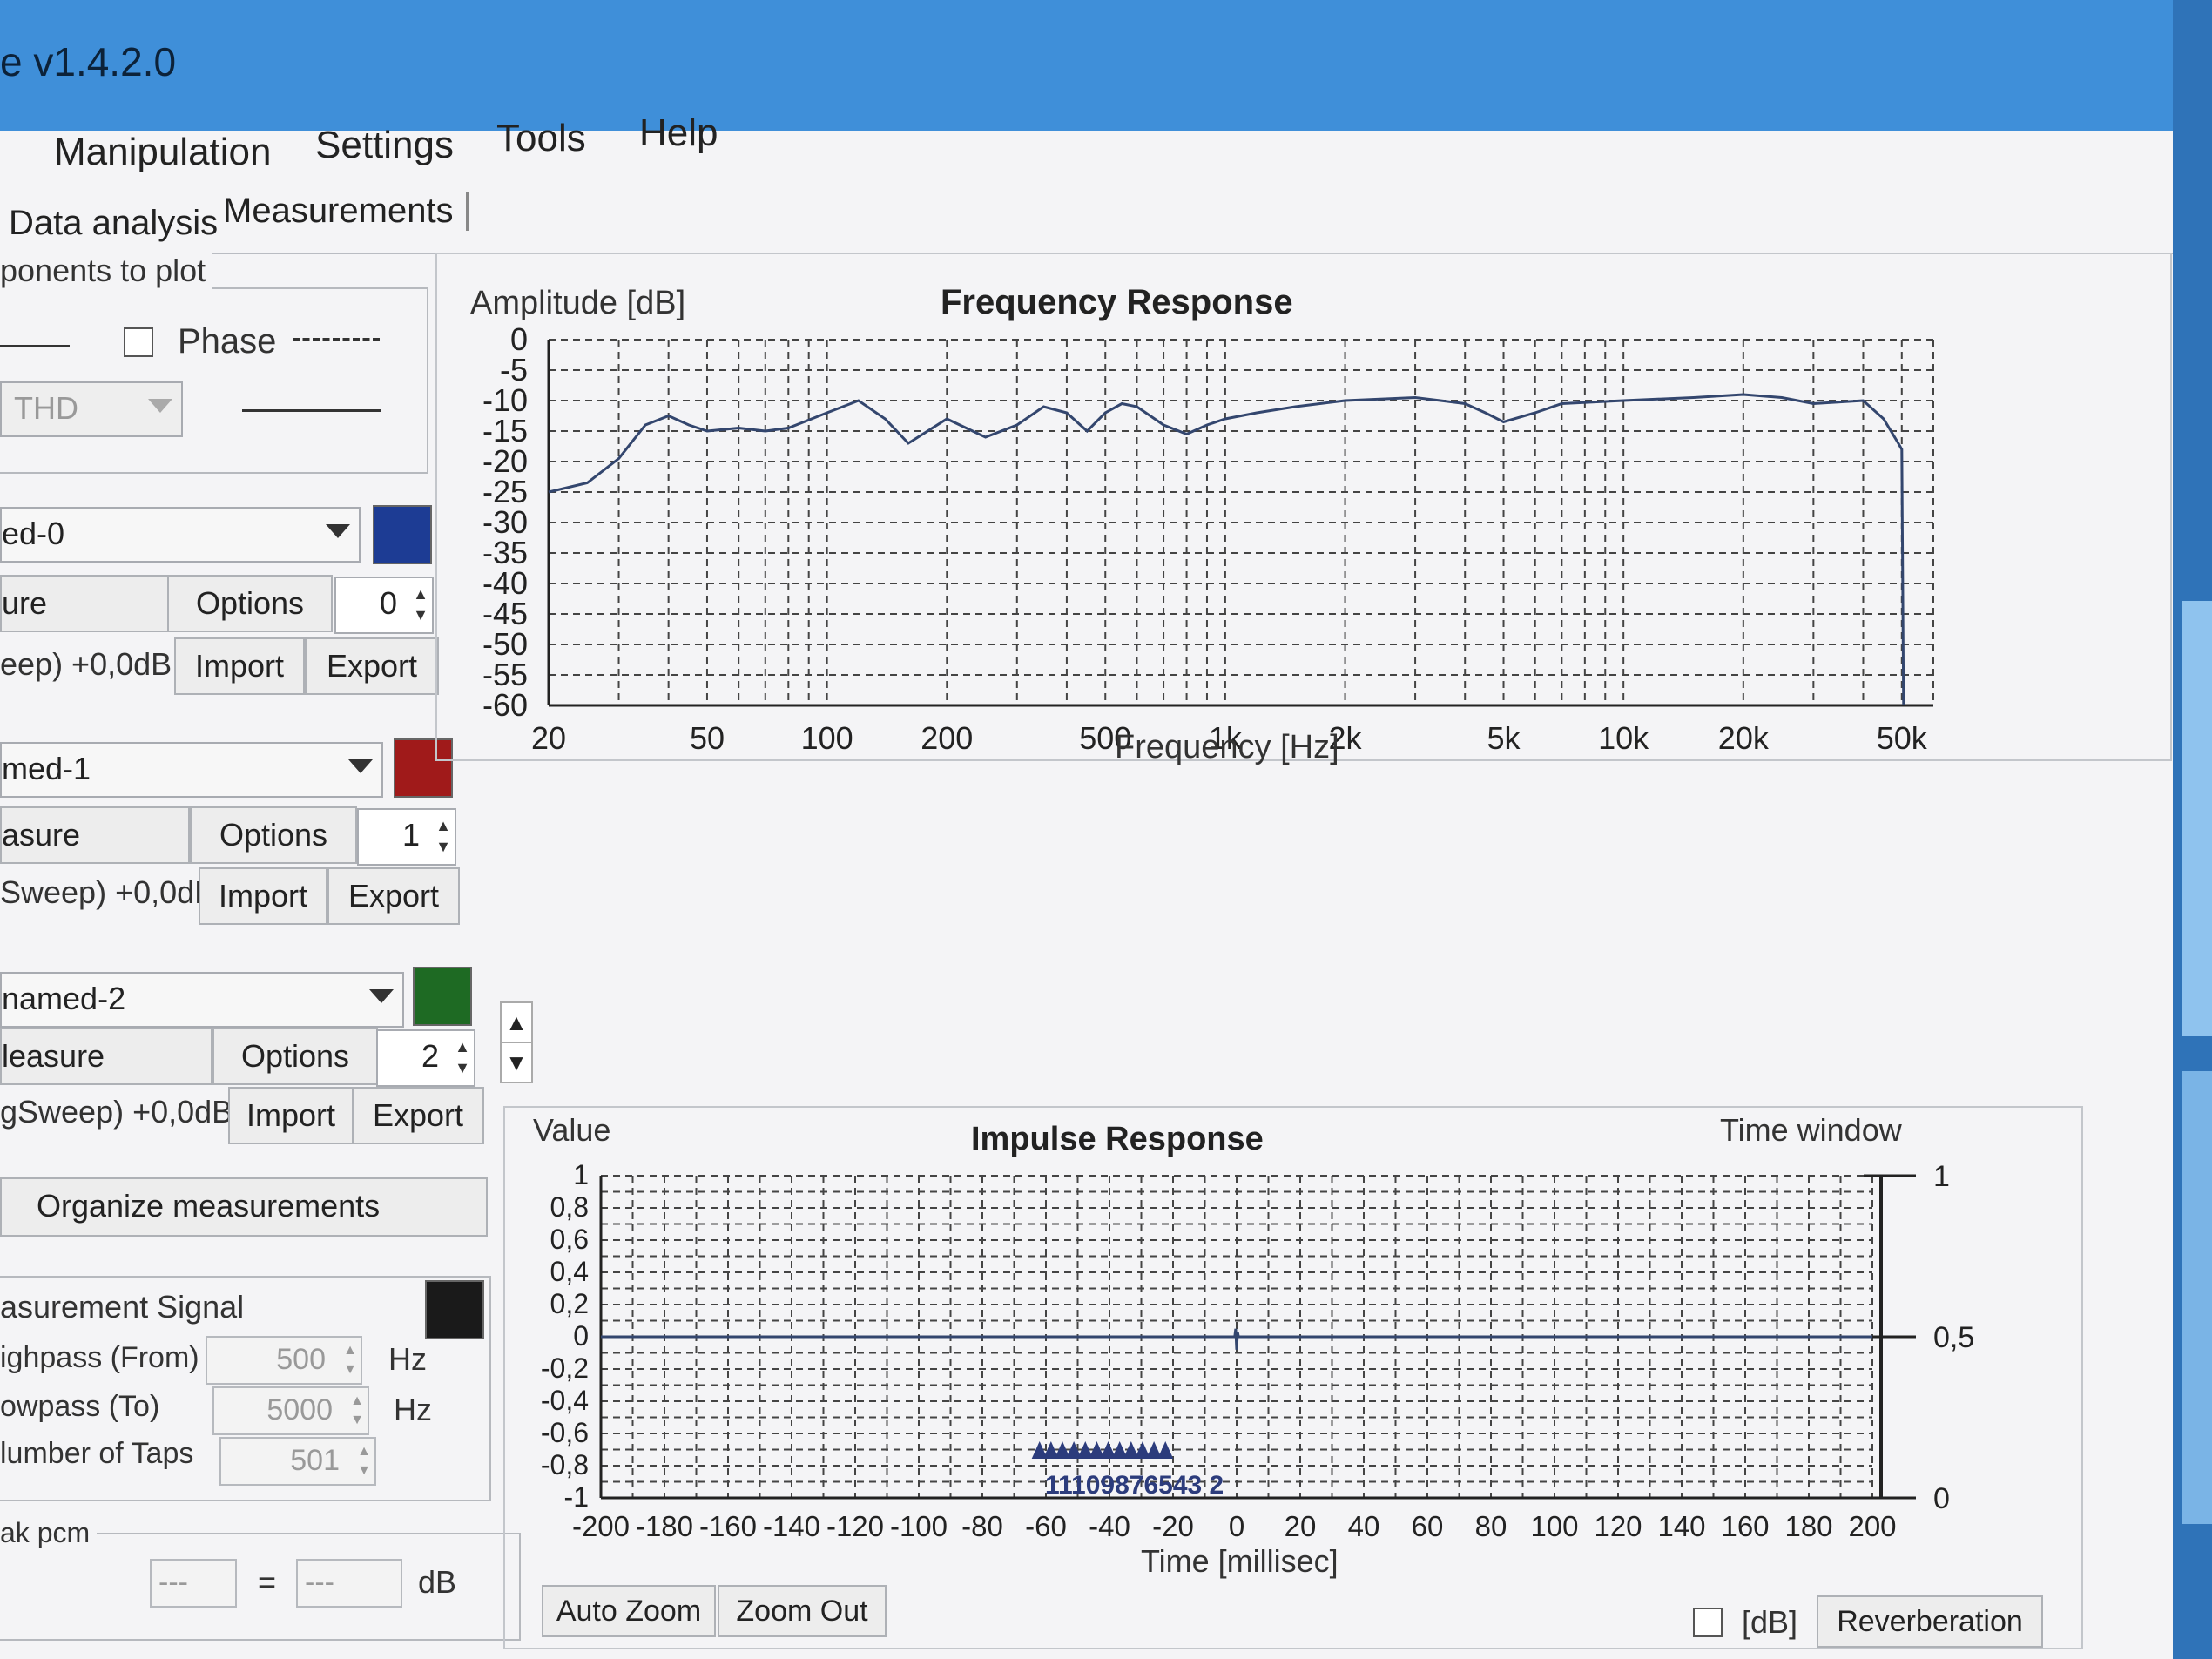 The width and height of the screenshot is (2212, 1659). Describe the element at coordinates (791, 1526) in the screenshot. I see `impulse-x-tick: -140` at that location.